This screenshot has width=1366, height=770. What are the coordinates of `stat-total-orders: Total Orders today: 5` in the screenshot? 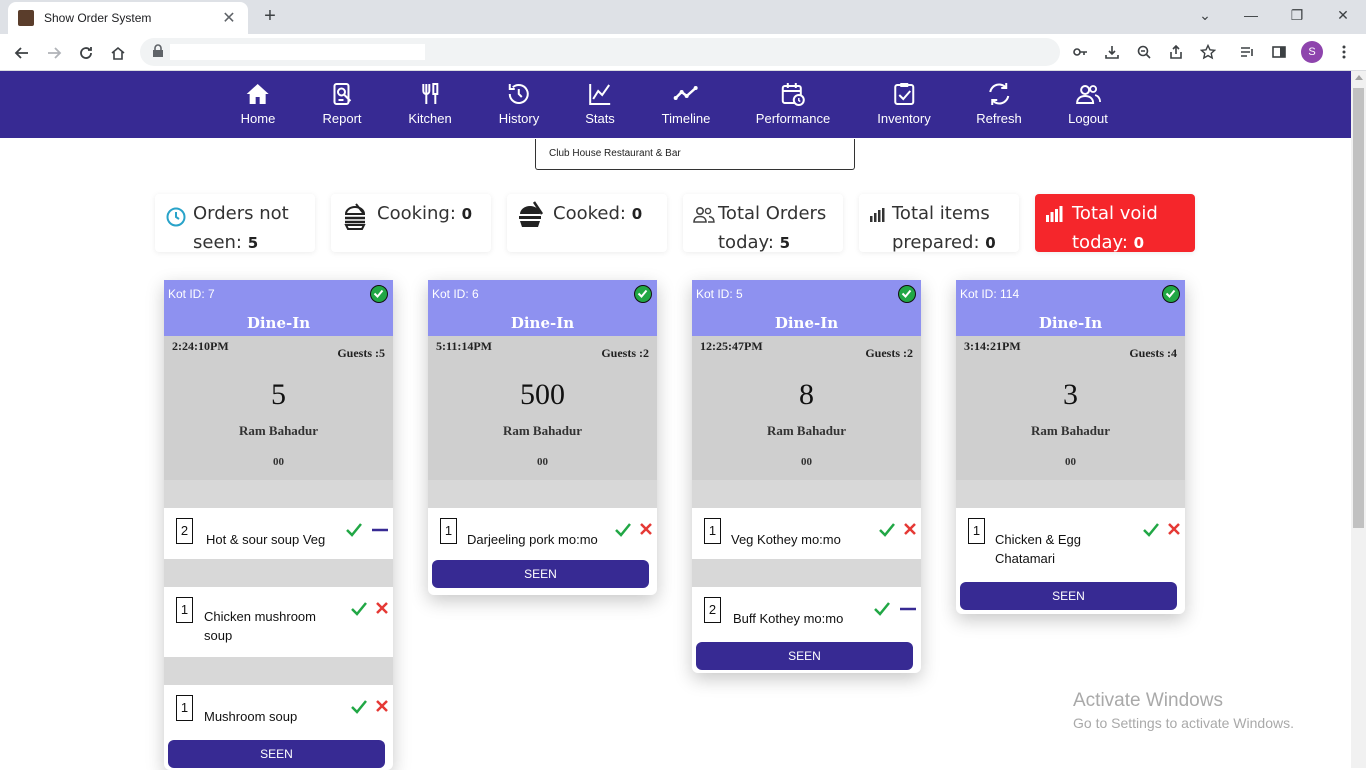 It's located at (763, 223).